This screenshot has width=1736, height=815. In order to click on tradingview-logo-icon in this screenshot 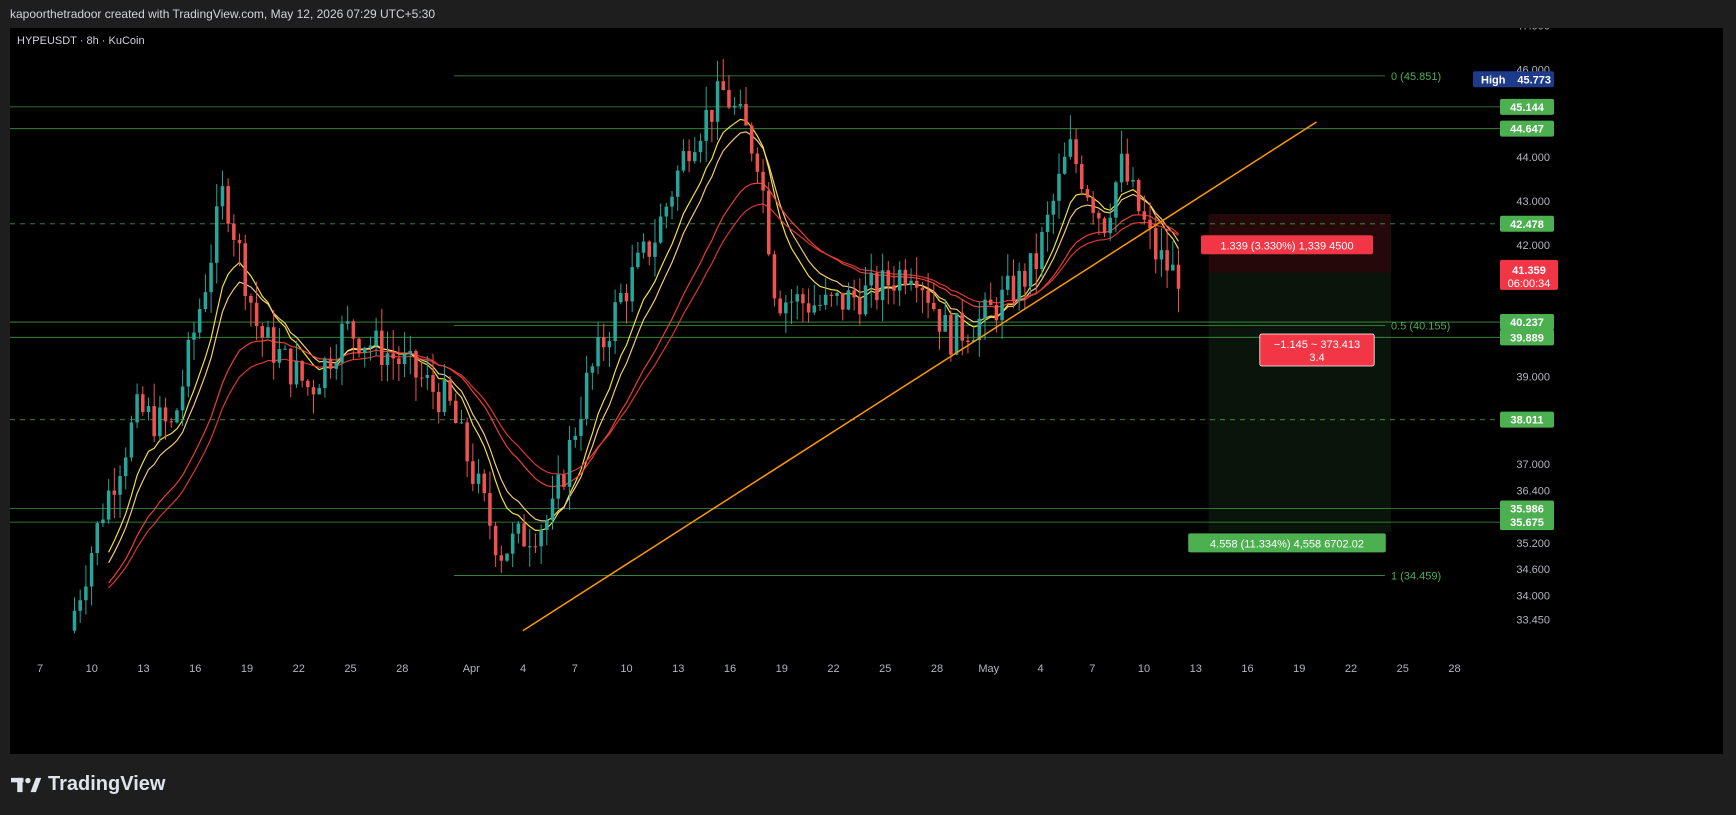, I will do `click(27, 785)`.